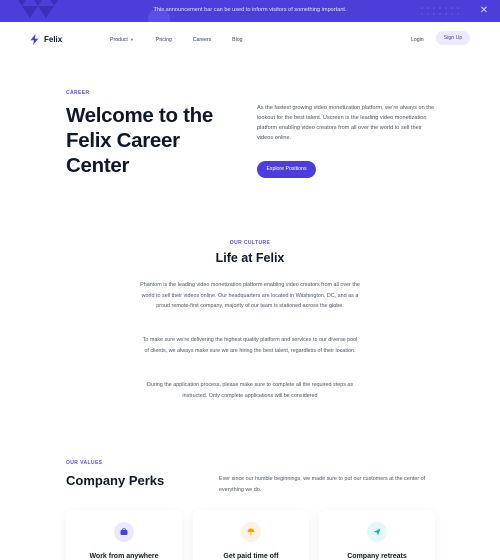  Describe the element at coordinates (484, 11) in the screenshot. I see `close-icon: ✕` at that location.